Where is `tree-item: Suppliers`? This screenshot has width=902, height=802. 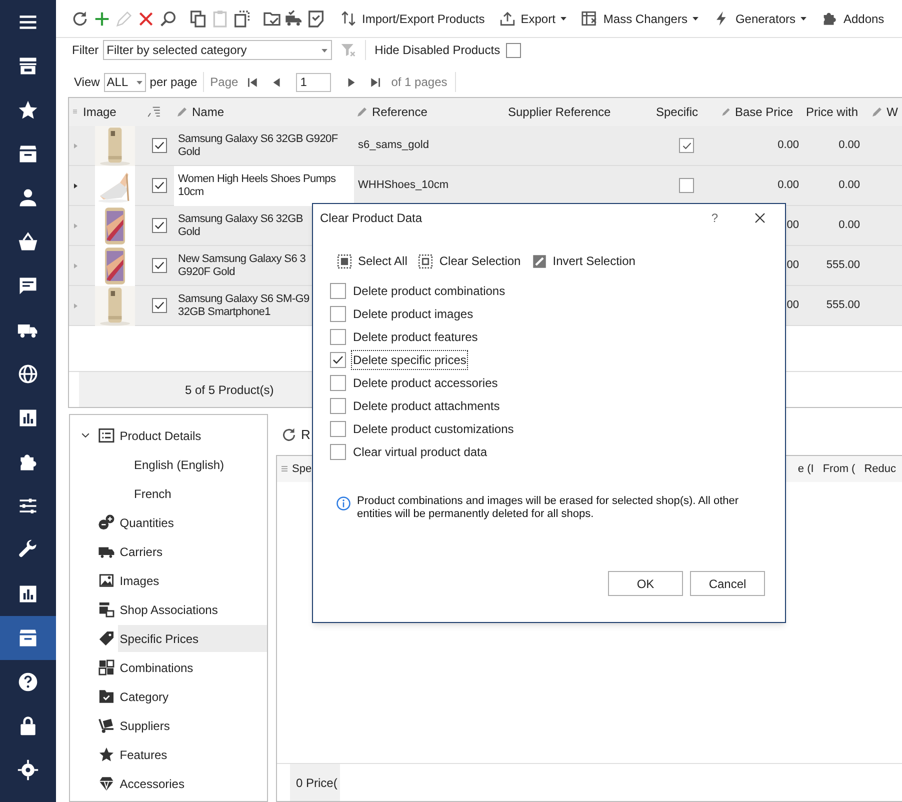 tree-item: Suppliers is located at coordinates (192, 725).